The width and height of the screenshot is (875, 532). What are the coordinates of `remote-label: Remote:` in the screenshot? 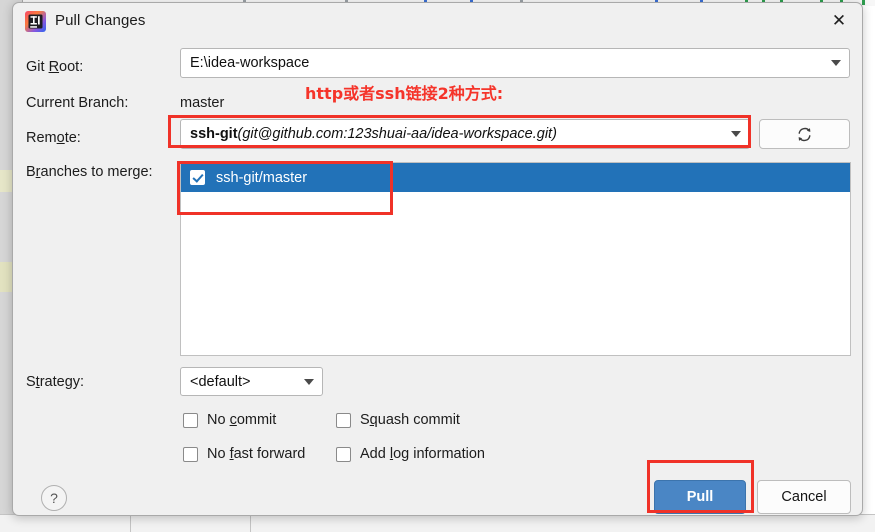 It's located at (53, 138).